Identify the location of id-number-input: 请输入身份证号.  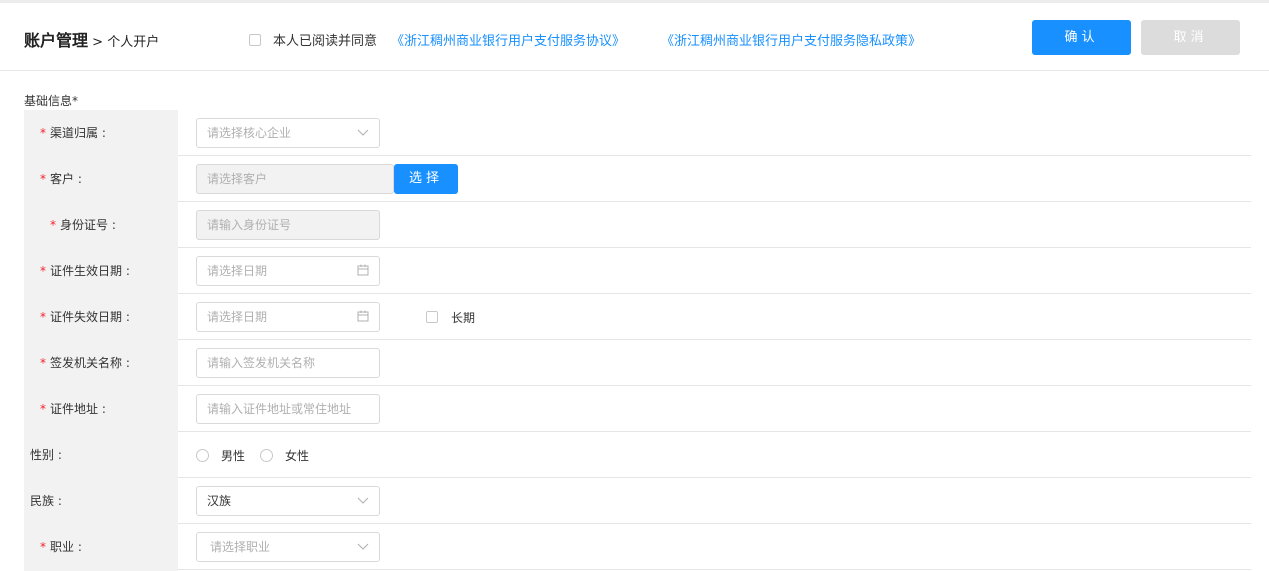
(288, 225).